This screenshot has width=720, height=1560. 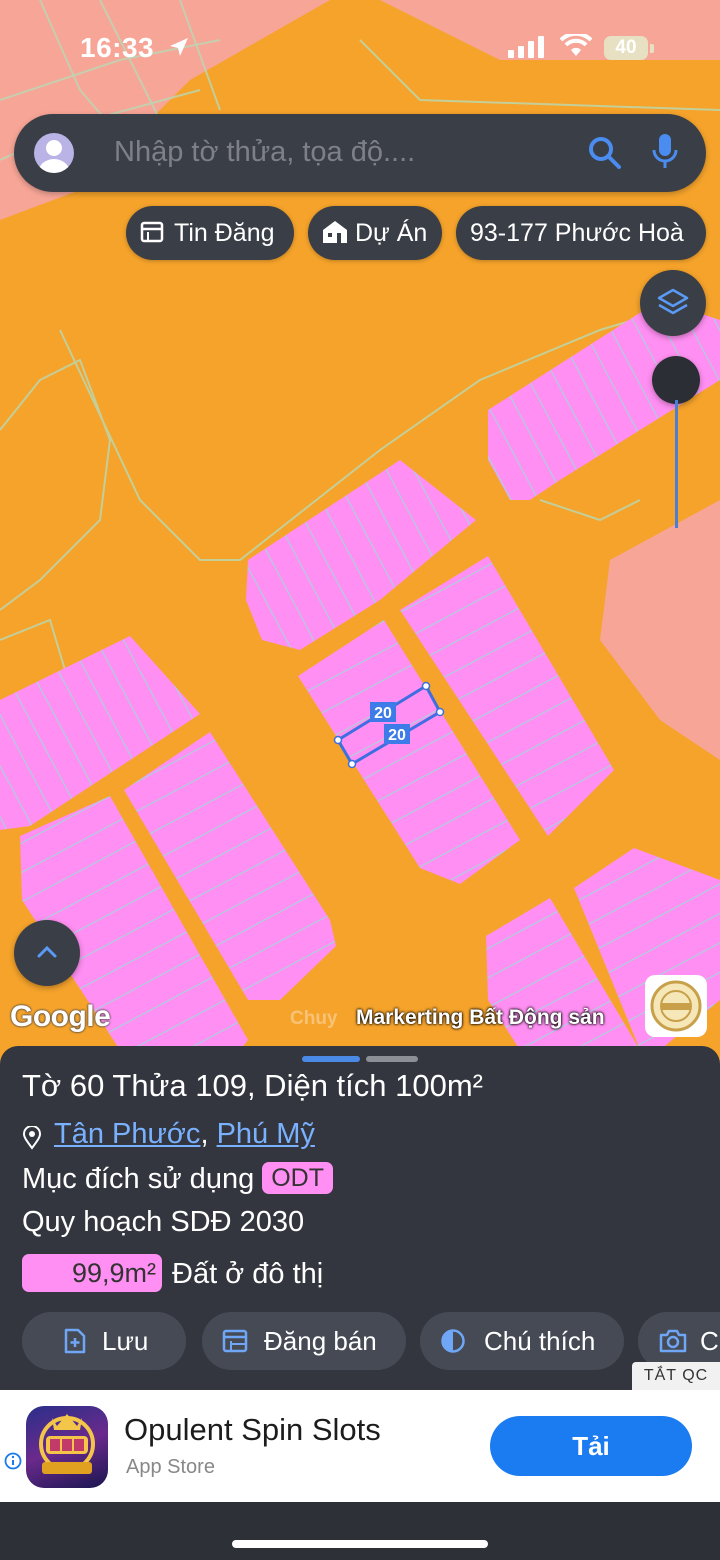 What do you see at coordinates (163, 1222) in the screenshot?
I see `plan-label: Quy hoạch SDĐ 2030` at bounding box center [163, 1222].